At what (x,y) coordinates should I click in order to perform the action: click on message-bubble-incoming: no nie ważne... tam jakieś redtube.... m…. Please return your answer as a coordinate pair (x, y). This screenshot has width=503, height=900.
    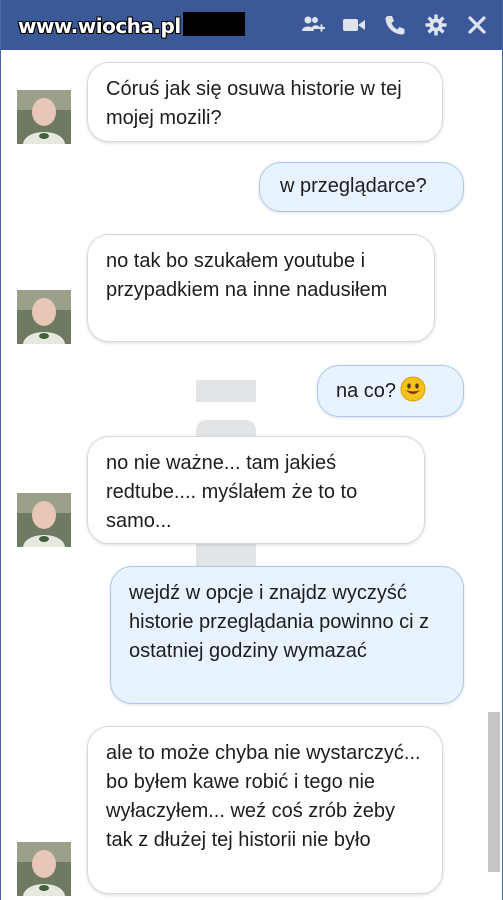
    Looking at the image, I should click on (256, 490).